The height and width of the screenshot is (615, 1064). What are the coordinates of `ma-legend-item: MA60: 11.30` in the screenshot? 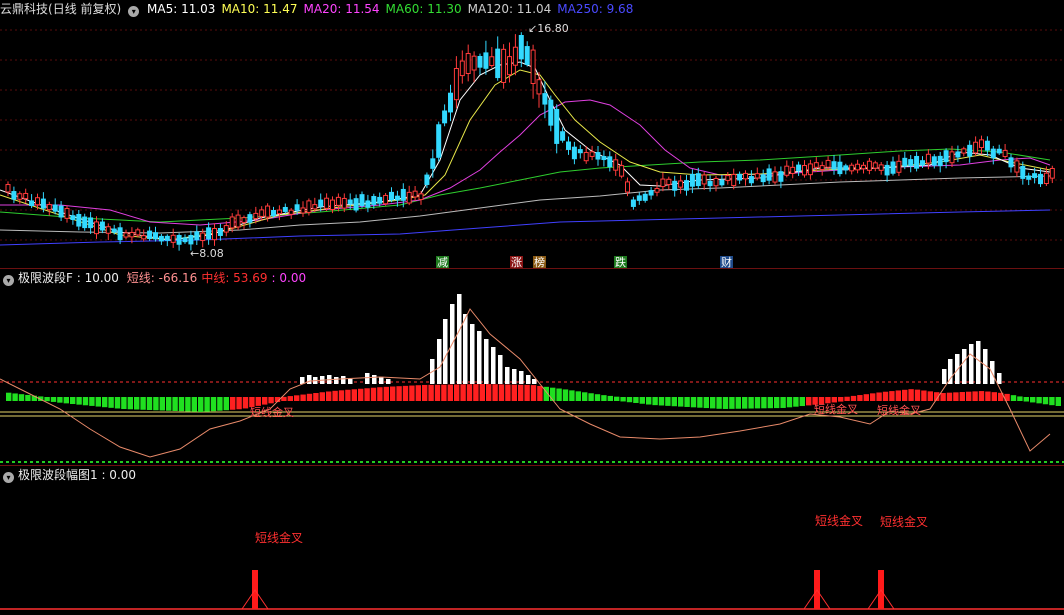 It's located at (423, 9).